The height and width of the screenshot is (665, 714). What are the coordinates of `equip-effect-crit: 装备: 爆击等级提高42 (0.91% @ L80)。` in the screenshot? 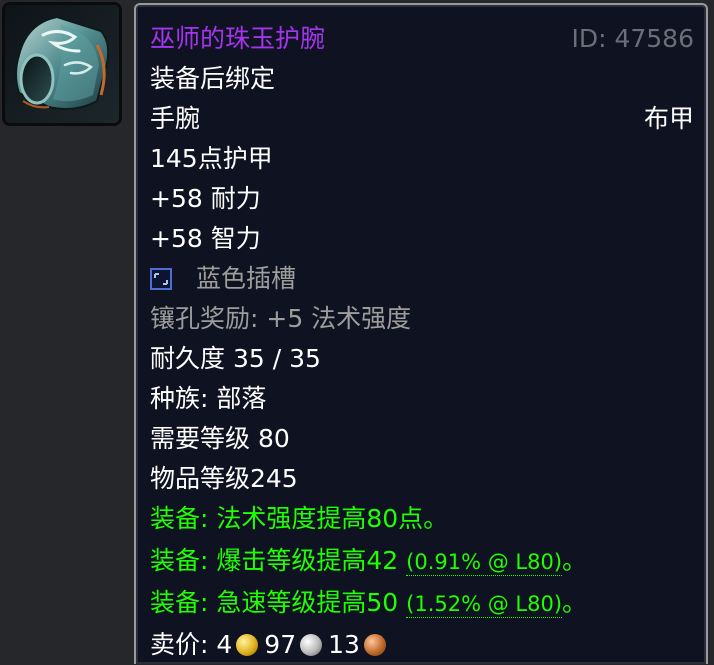 It's located at (422, 561).